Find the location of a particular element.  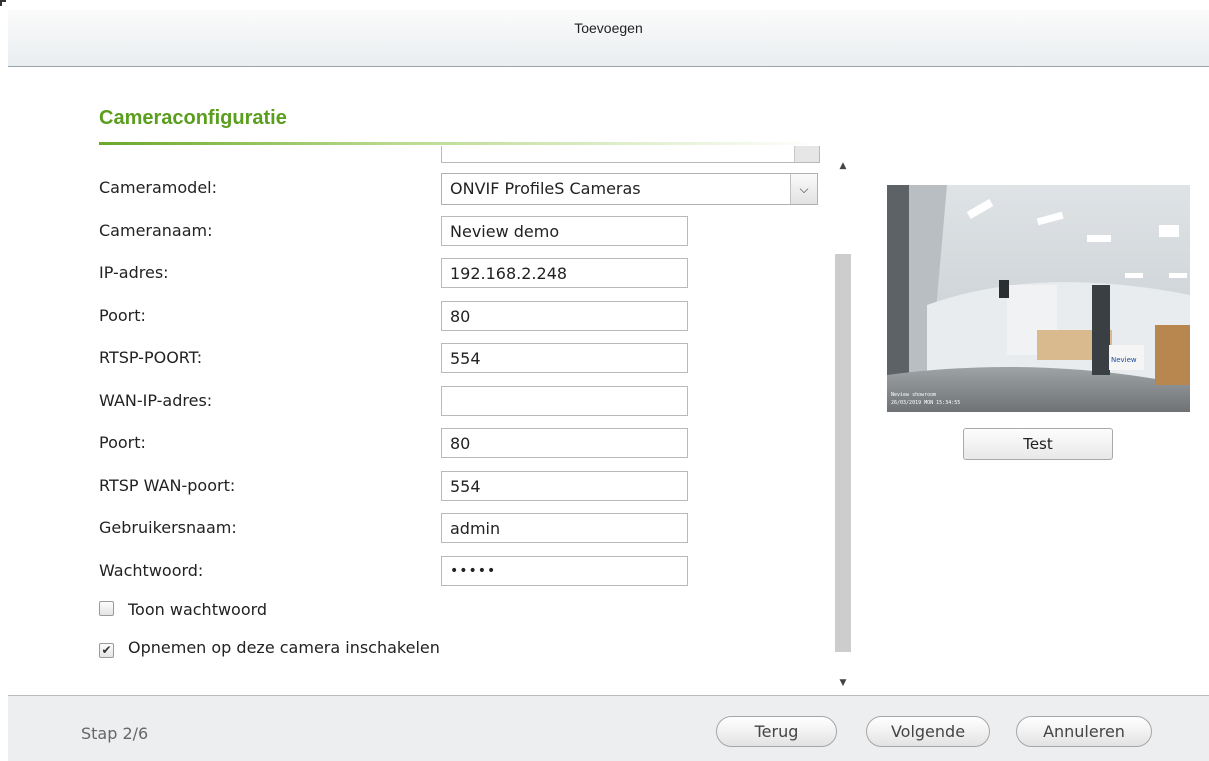

ip-address-input: 192.168.2.248 is located at coordinates (564, 273).